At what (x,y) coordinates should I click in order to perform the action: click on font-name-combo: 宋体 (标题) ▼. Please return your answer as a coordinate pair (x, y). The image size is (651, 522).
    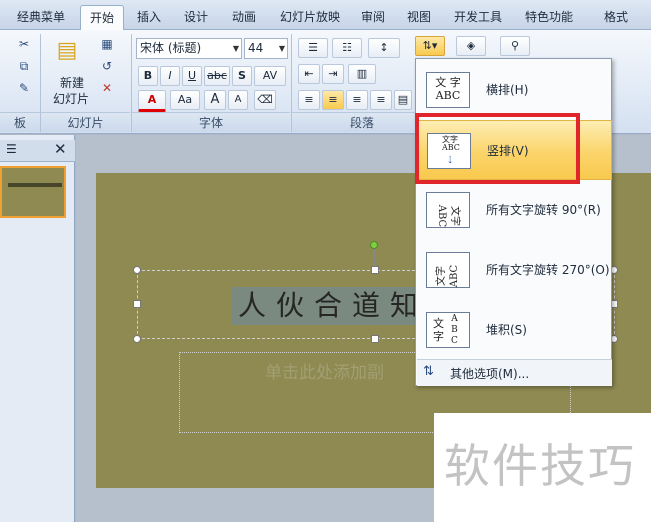
    Looking at the image, I should click on (189, 48).